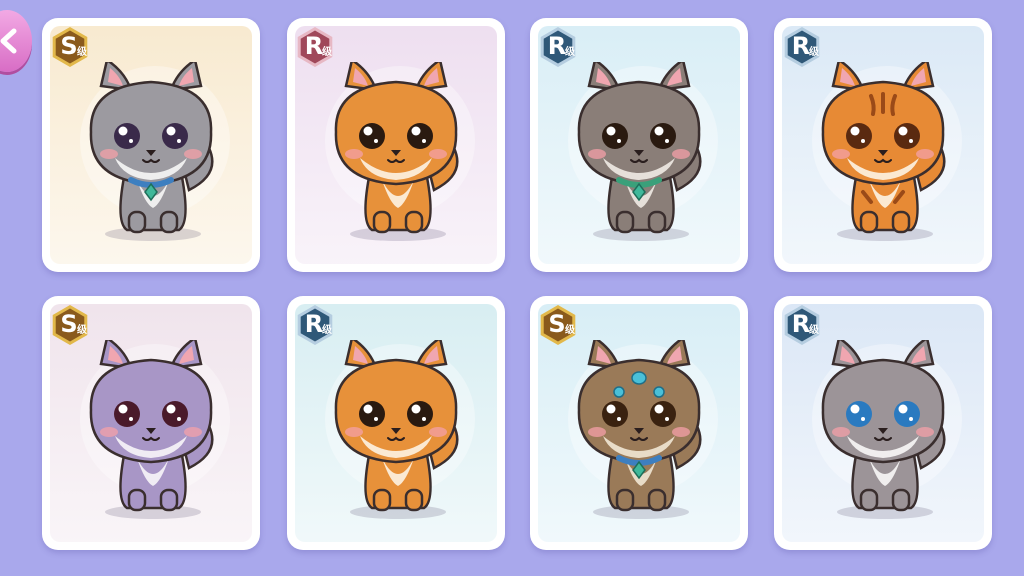  Describe the element at coordinates (8, 41) in the screenshot. I see `chevron-left-icon` at that location.